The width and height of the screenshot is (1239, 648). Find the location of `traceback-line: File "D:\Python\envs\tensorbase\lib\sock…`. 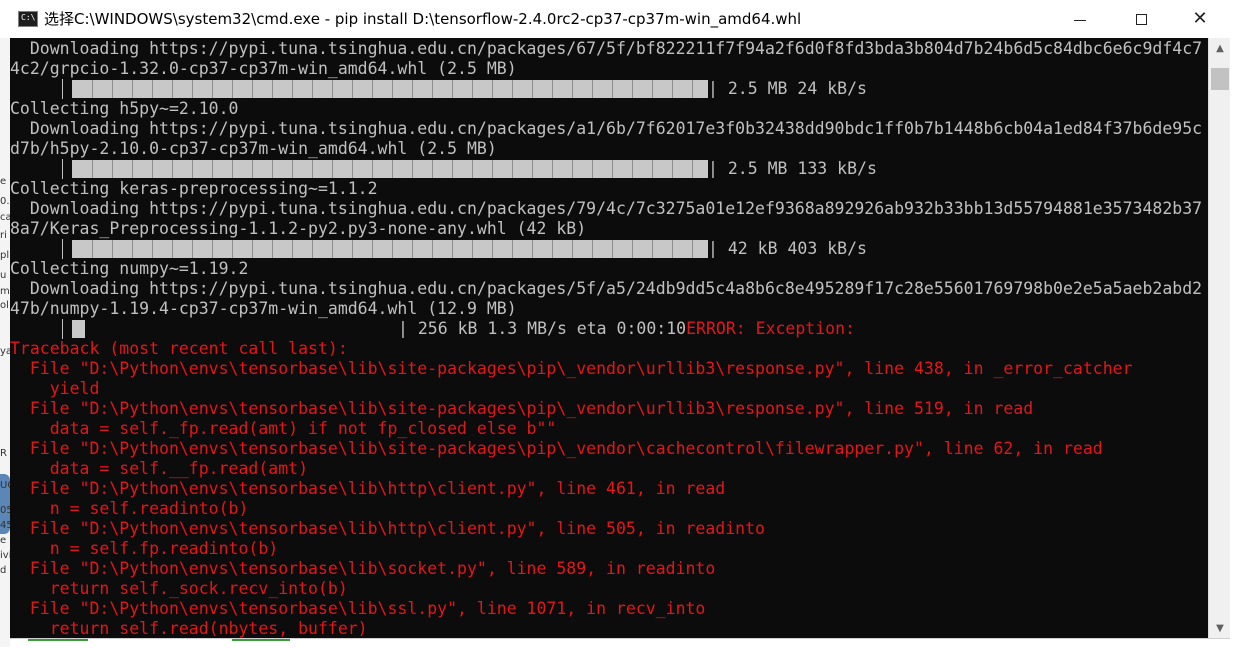

traceback-line: File "D:\Python\envs\tensorbase\lib\sock… is located at coordinates (363, 568).